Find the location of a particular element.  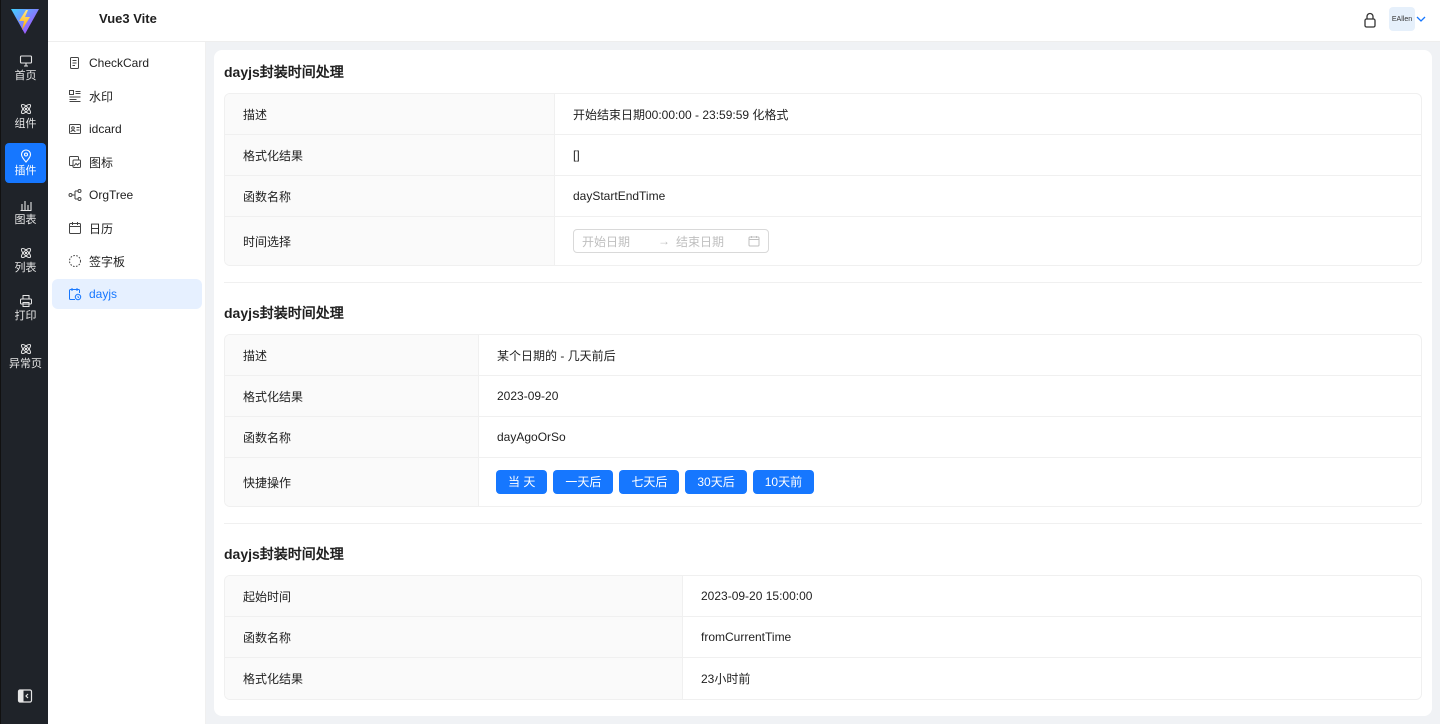

start-date-input: 开始日期 is located at coordinates (620, 241).